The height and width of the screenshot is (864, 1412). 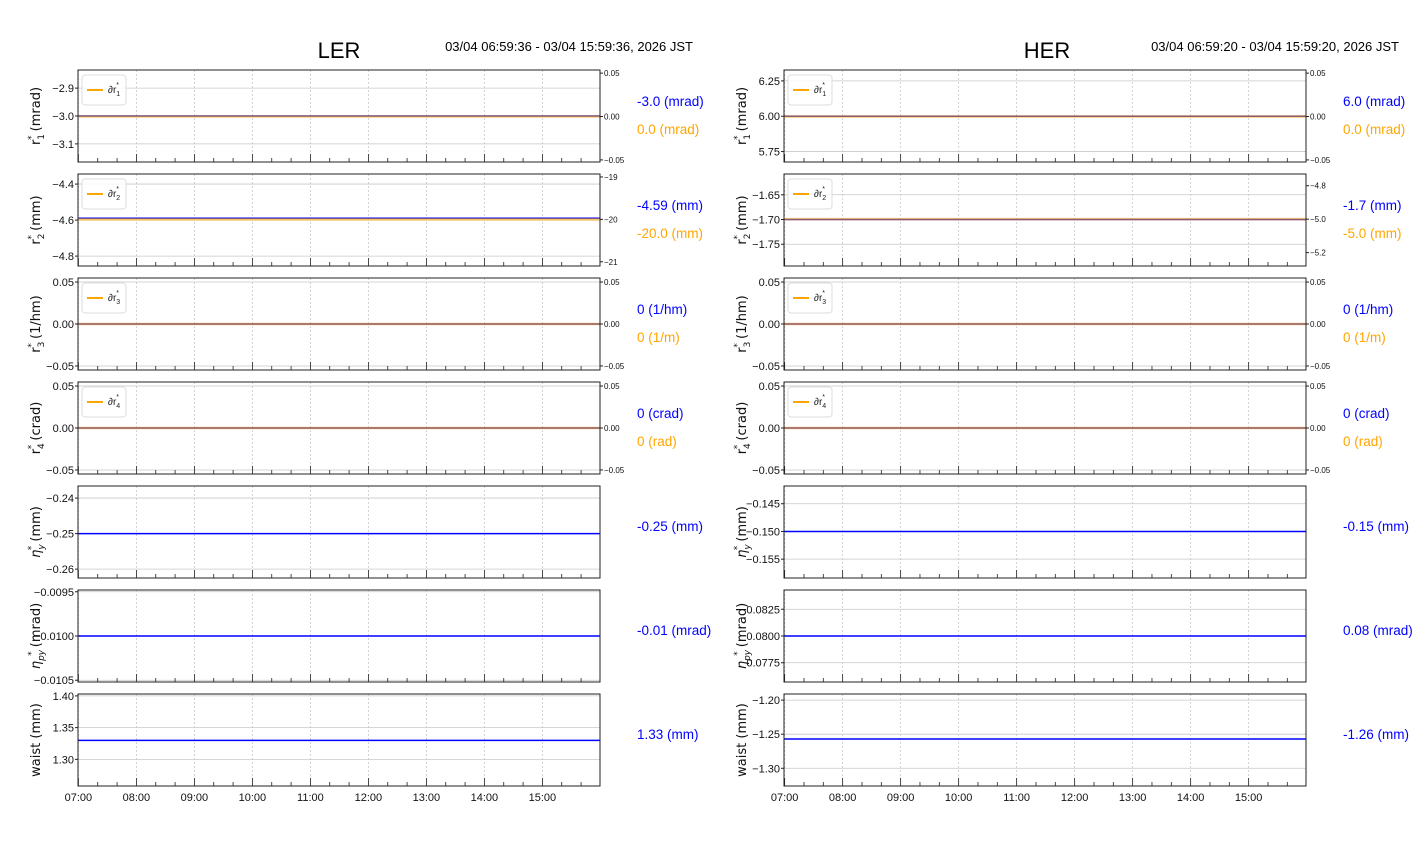 I want to click on y-tick-label: −1.75, so click(x=766, y=245).